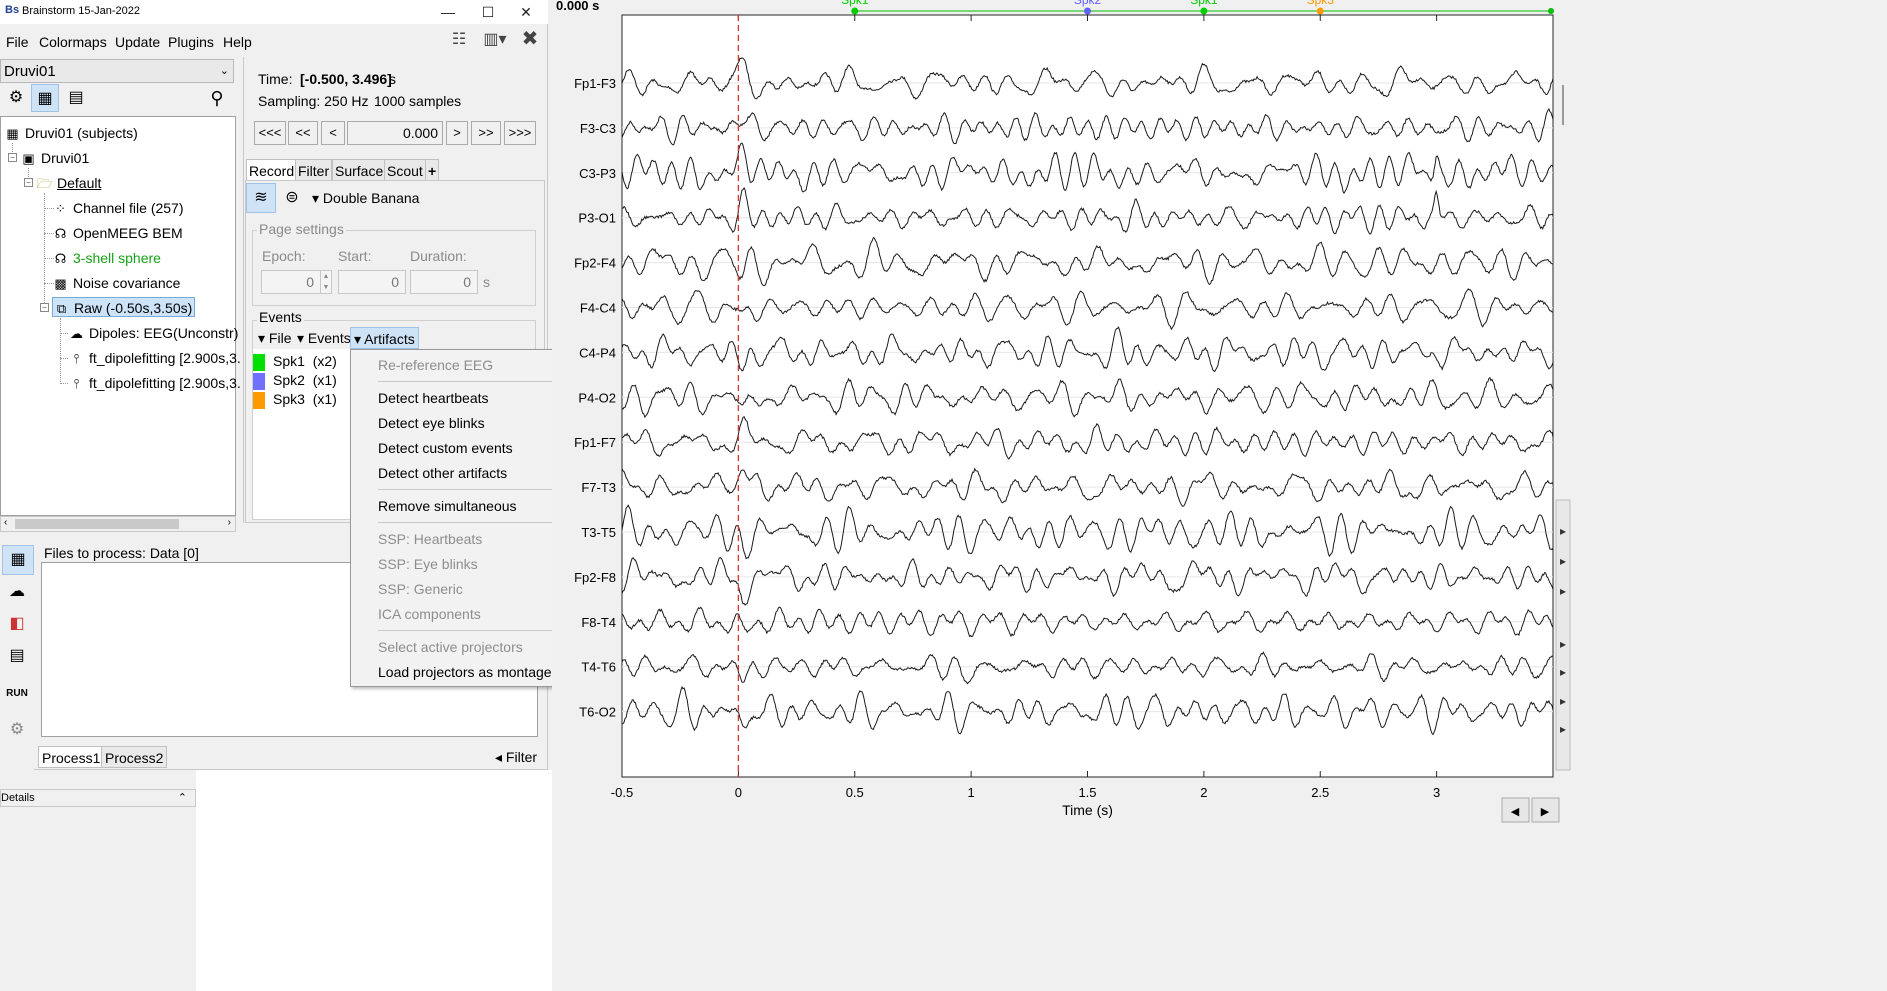 The height and width of the screenshot is (991, 1887). Describe the element at coordinates (486, 133) in the screenshot. I see `nav-next-page-button: >>` at that location.